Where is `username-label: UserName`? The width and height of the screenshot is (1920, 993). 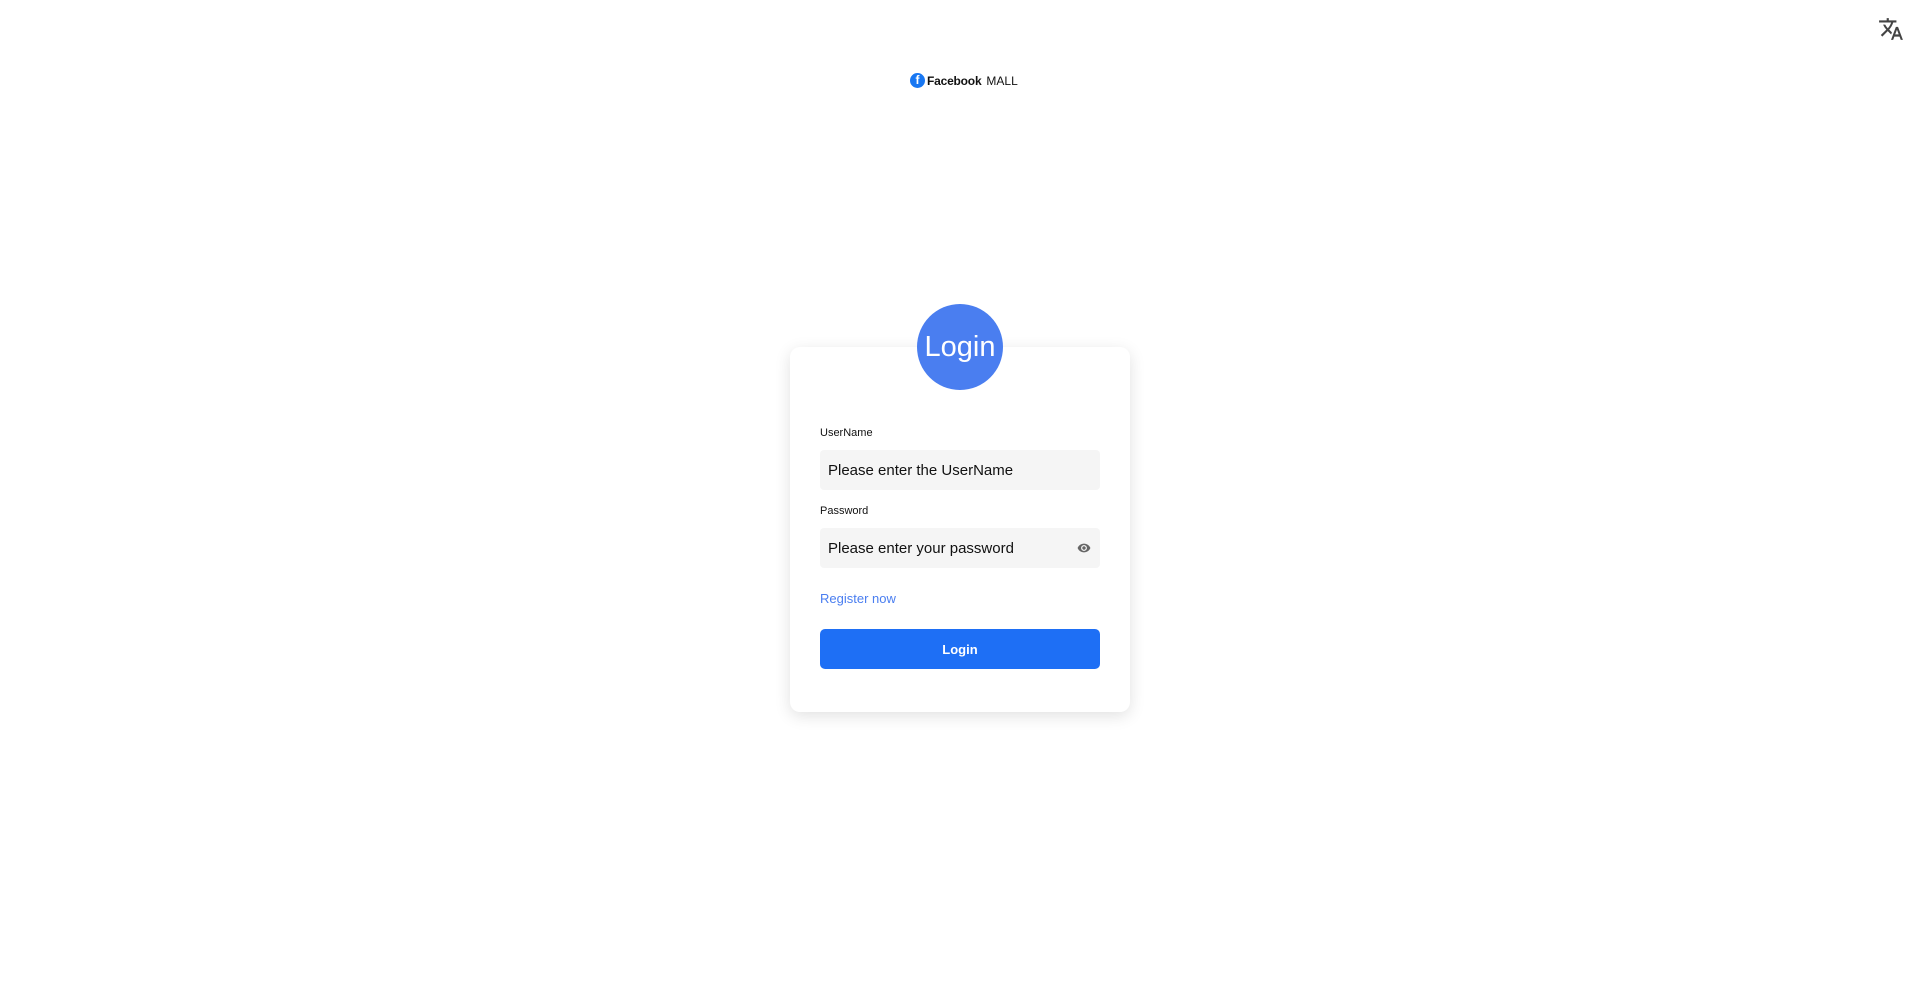
username-label: UserName is located at coordinates (846, 433).